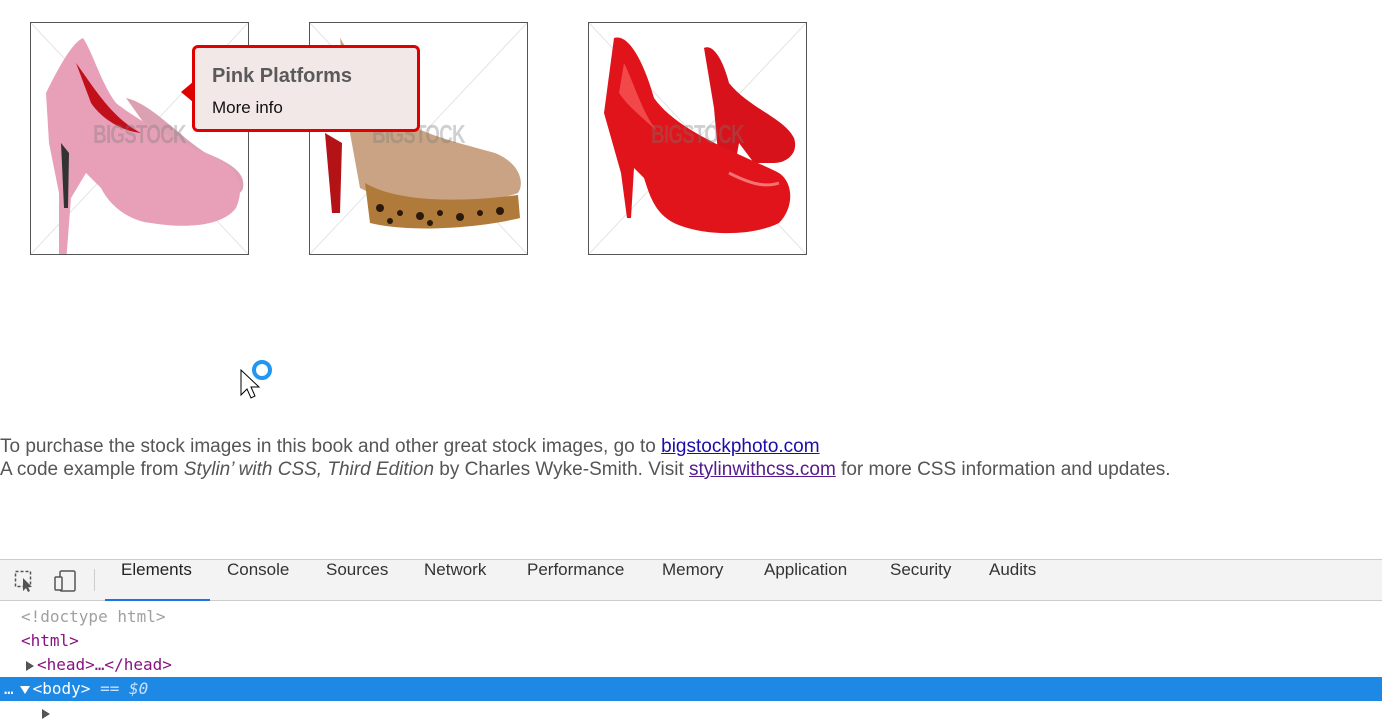 The width and height of the screenshot is (1382, 725). Describe the element at coordinates (762, 469) in the screenshot. I see `stylinwithcss-link: stylinwithcss.com` at that location.